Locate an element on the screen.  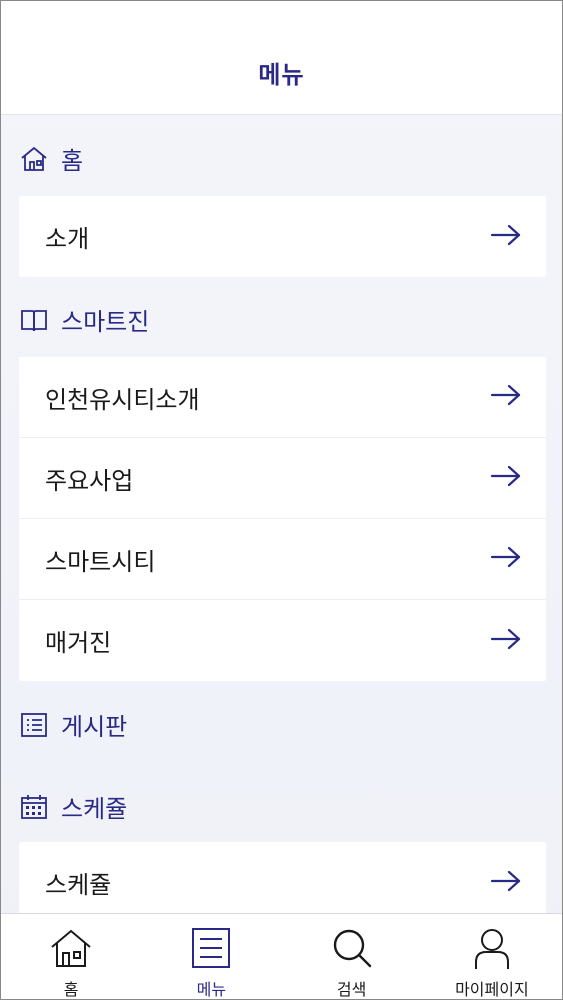
tab-search: 검색 is located at coordinates (352, 956).